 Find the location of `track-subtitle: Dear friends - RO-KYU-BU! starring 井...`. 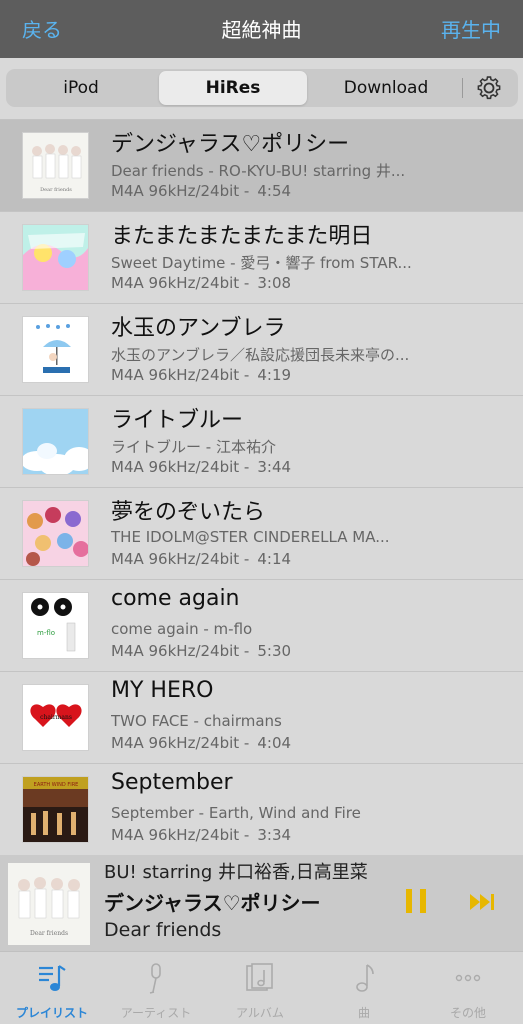

track-subtitle: Dear friends - RO-KYU-BU! starring 井... is located at coordinates (258, 171).